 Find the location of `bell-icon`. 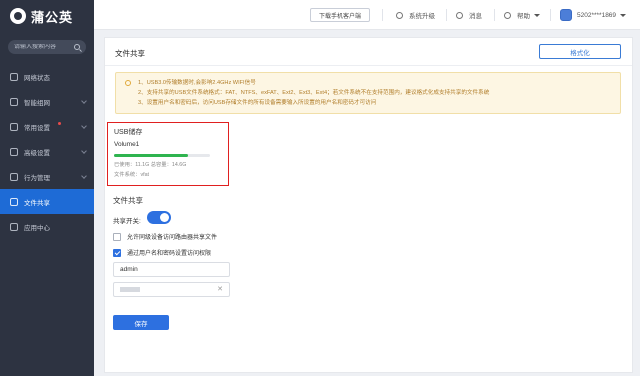

bell-icon is located at coordinates (459, 15).